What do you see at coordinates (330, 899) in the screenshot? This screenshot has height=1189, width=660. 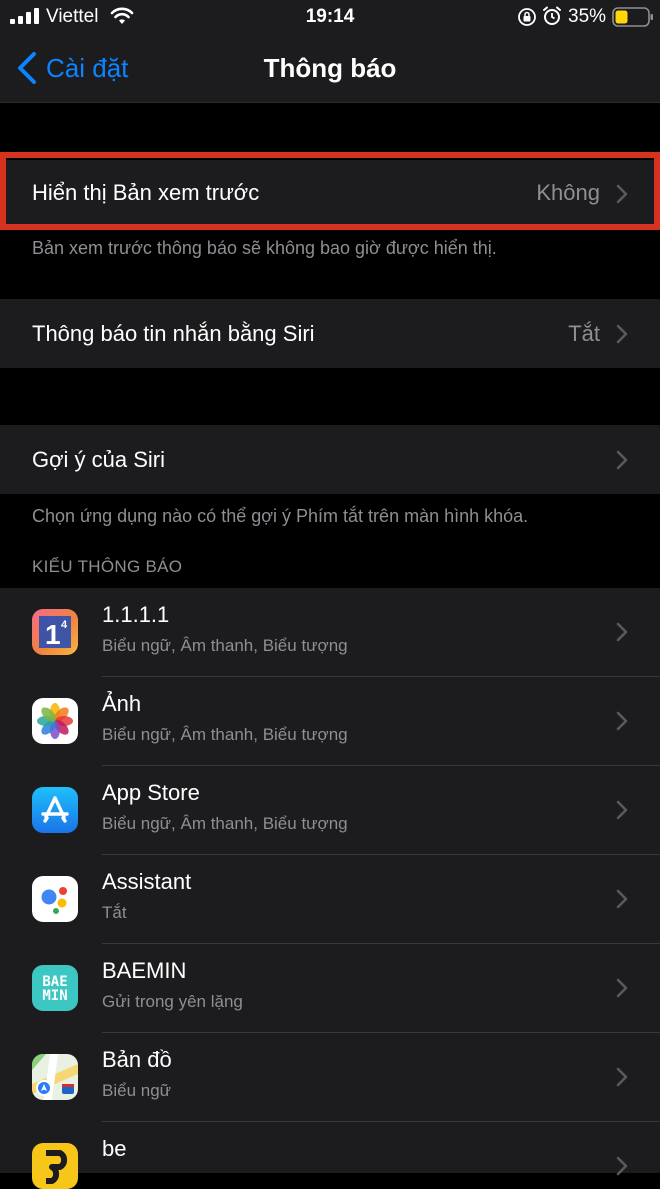 I see `app-row-assistant: Assistant Tắt` at bounding box center [330, 899].